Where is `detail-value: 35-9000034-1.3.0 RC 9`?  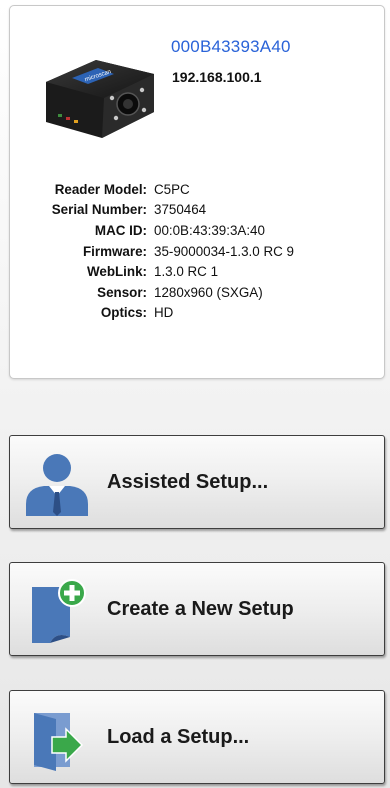
detail-value: 35-9000034-1.3.0 RC 9 is located at coordinates (224, 251).